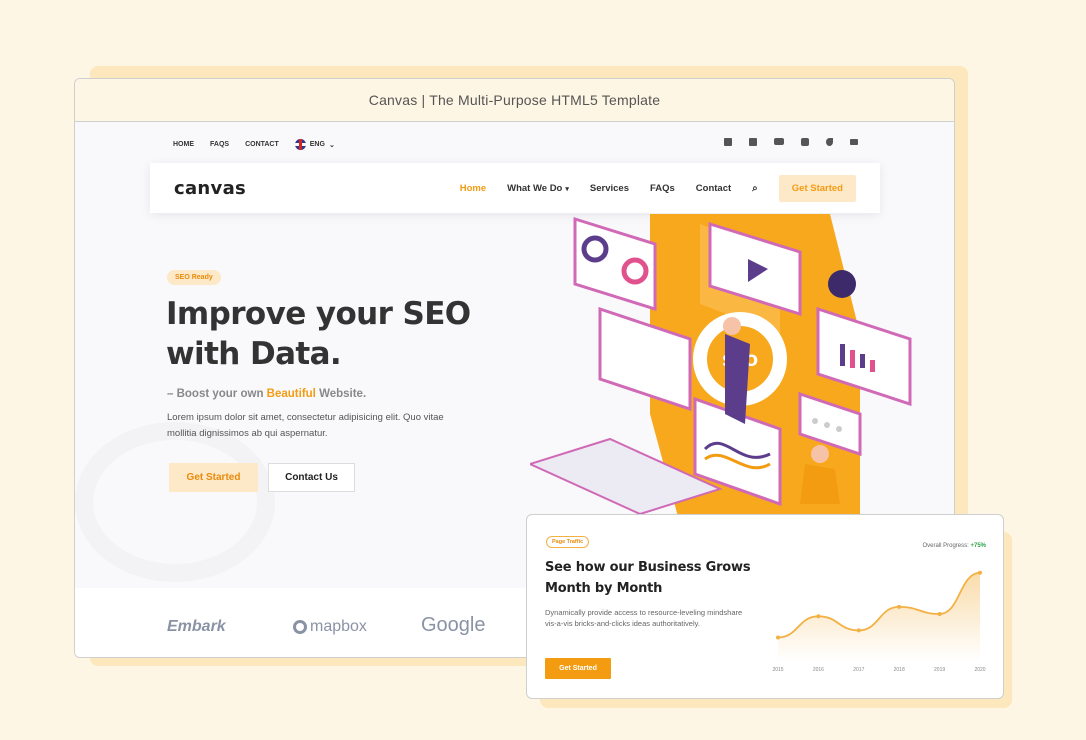  What do you see at coordinates (175, 502) in the screenshot?
I see `decorative-shape` at bounding box center [175, 502].